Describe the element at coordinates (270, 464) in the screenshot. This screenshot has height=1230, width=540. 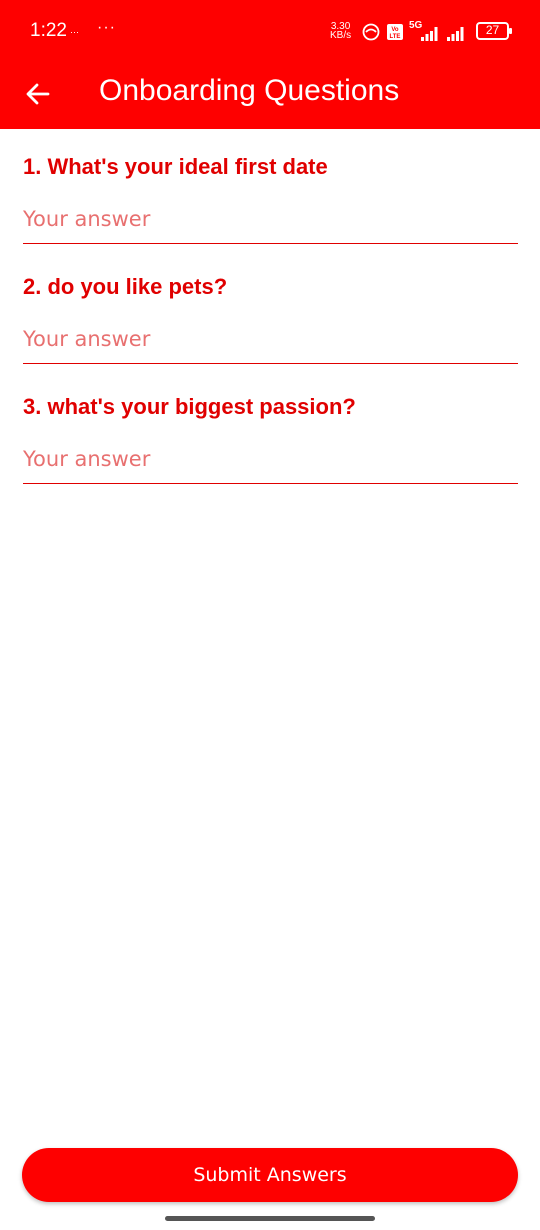
I see `question-3-answer-input` at that location.